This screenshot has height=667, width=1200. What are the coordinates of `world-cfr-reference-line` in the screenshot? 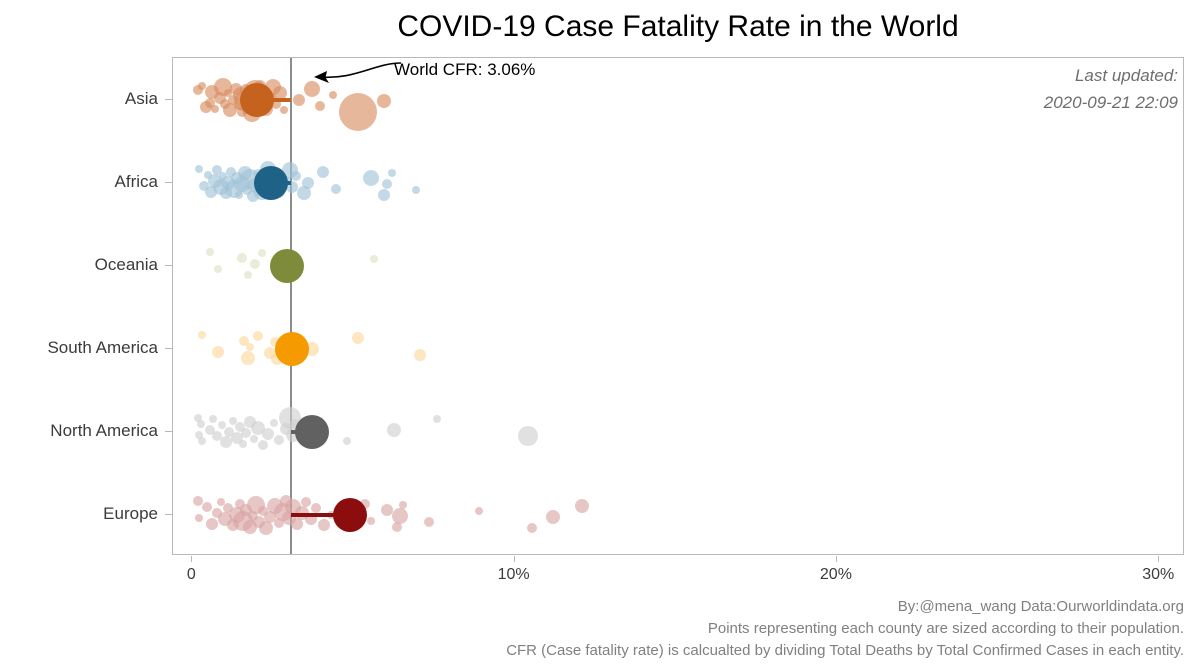 It's located at (290, 306).